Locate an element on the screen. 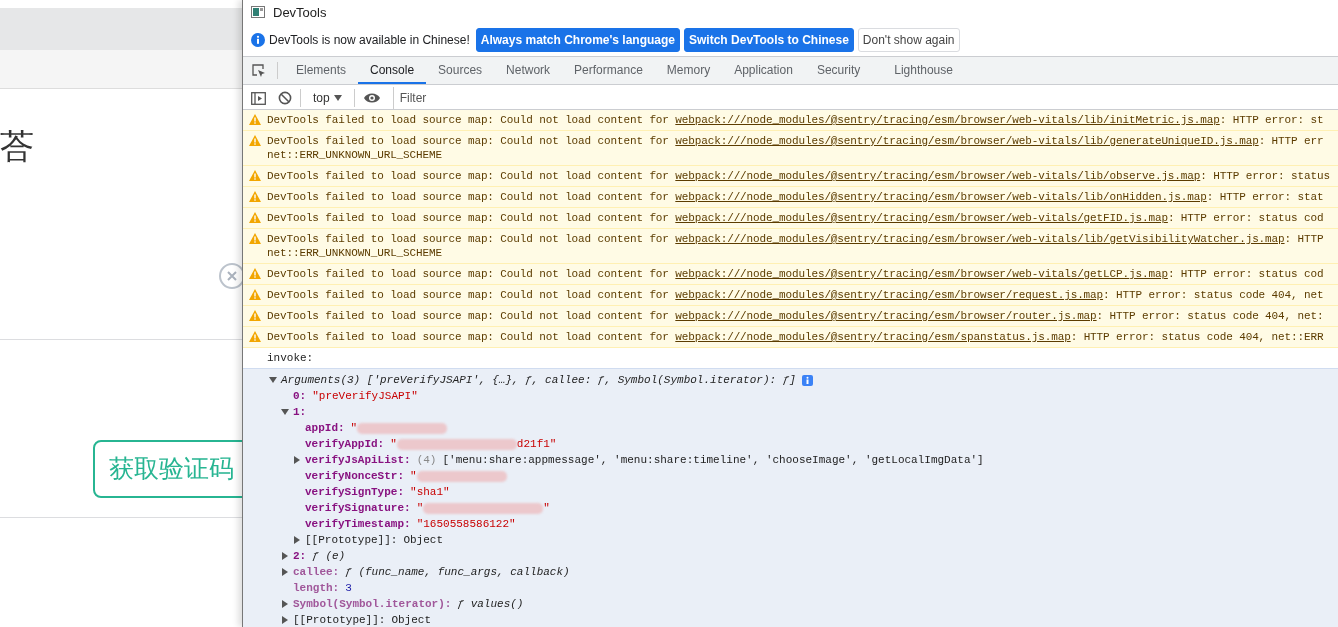 The width and height of the screenshot is (1338, 627). source-map-link: webpack:///node_modules/@sentry/tracing/esm/browser/web-vitals/getFID.js.map is located at coordinates (921, 218).